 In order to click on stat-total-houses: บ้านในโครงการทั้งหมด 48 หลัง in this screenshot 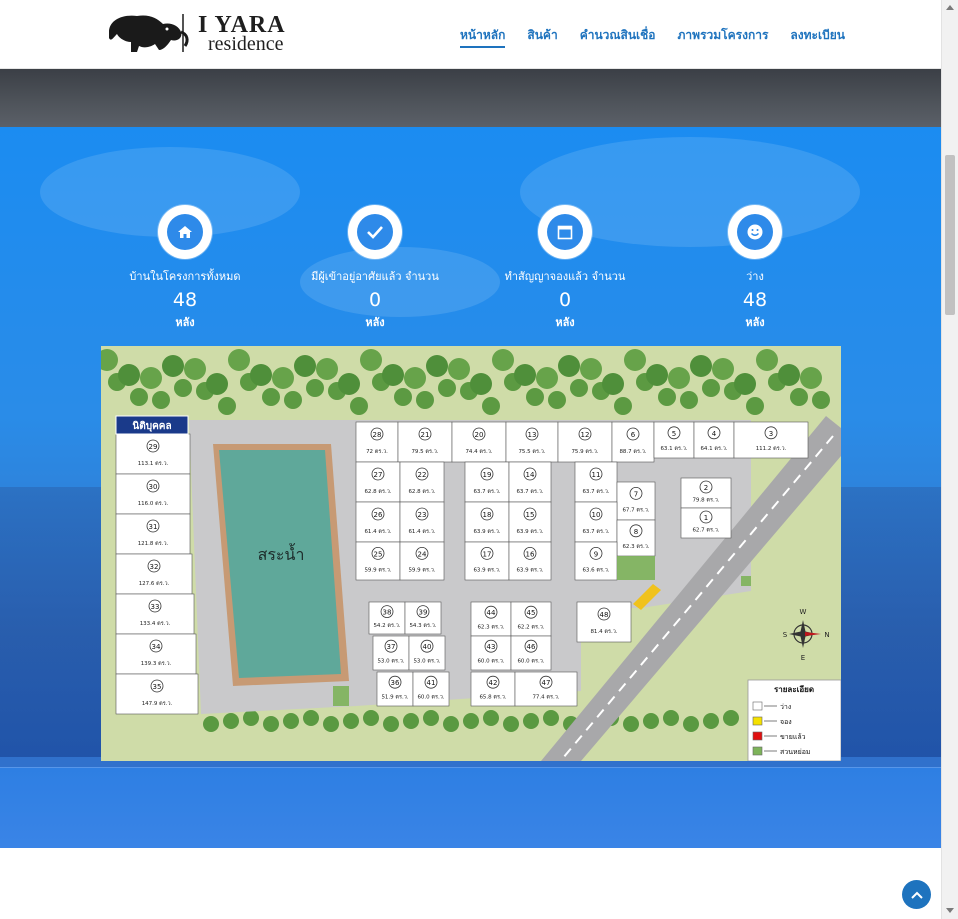, I will do `click(185, 268)`.